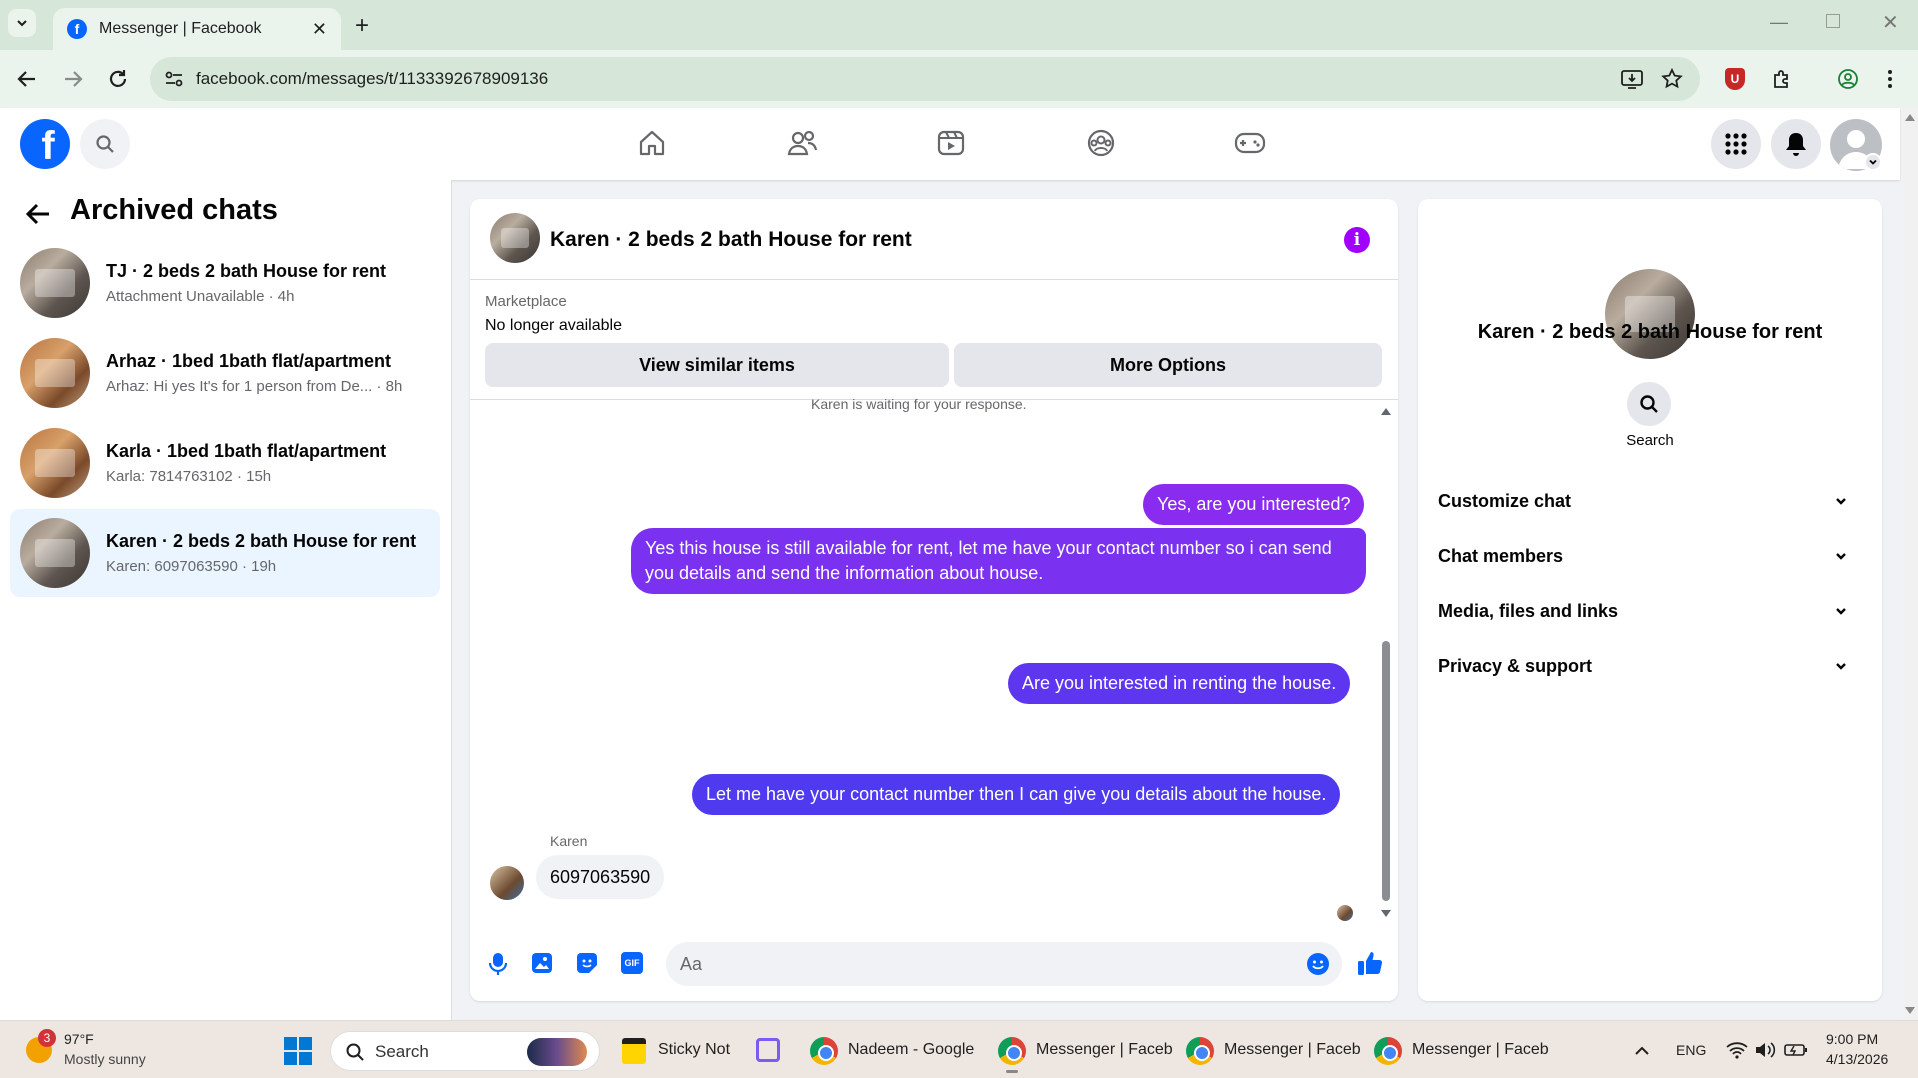 The height and width of the screenshot is (1078, 1918). What do you see at coordinates (465, 1051) in the screenshot?
I see `taskbar-search-box: Search` at bounding box center [465, 1051].